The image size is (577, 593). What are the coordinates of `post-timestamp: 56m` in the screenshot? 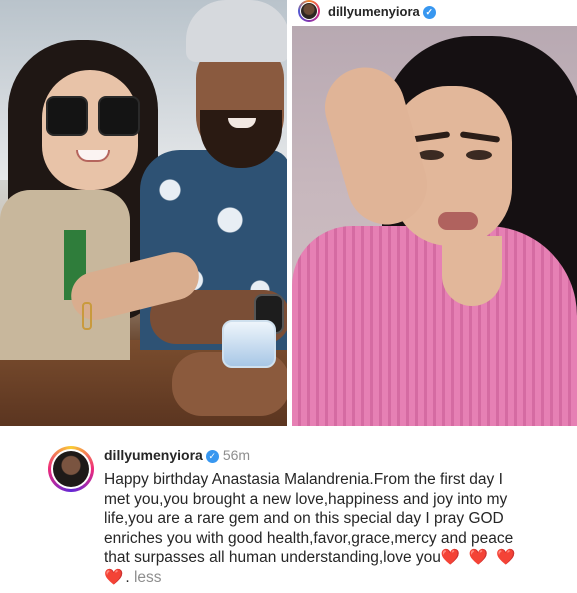 It's located at (236, 455).